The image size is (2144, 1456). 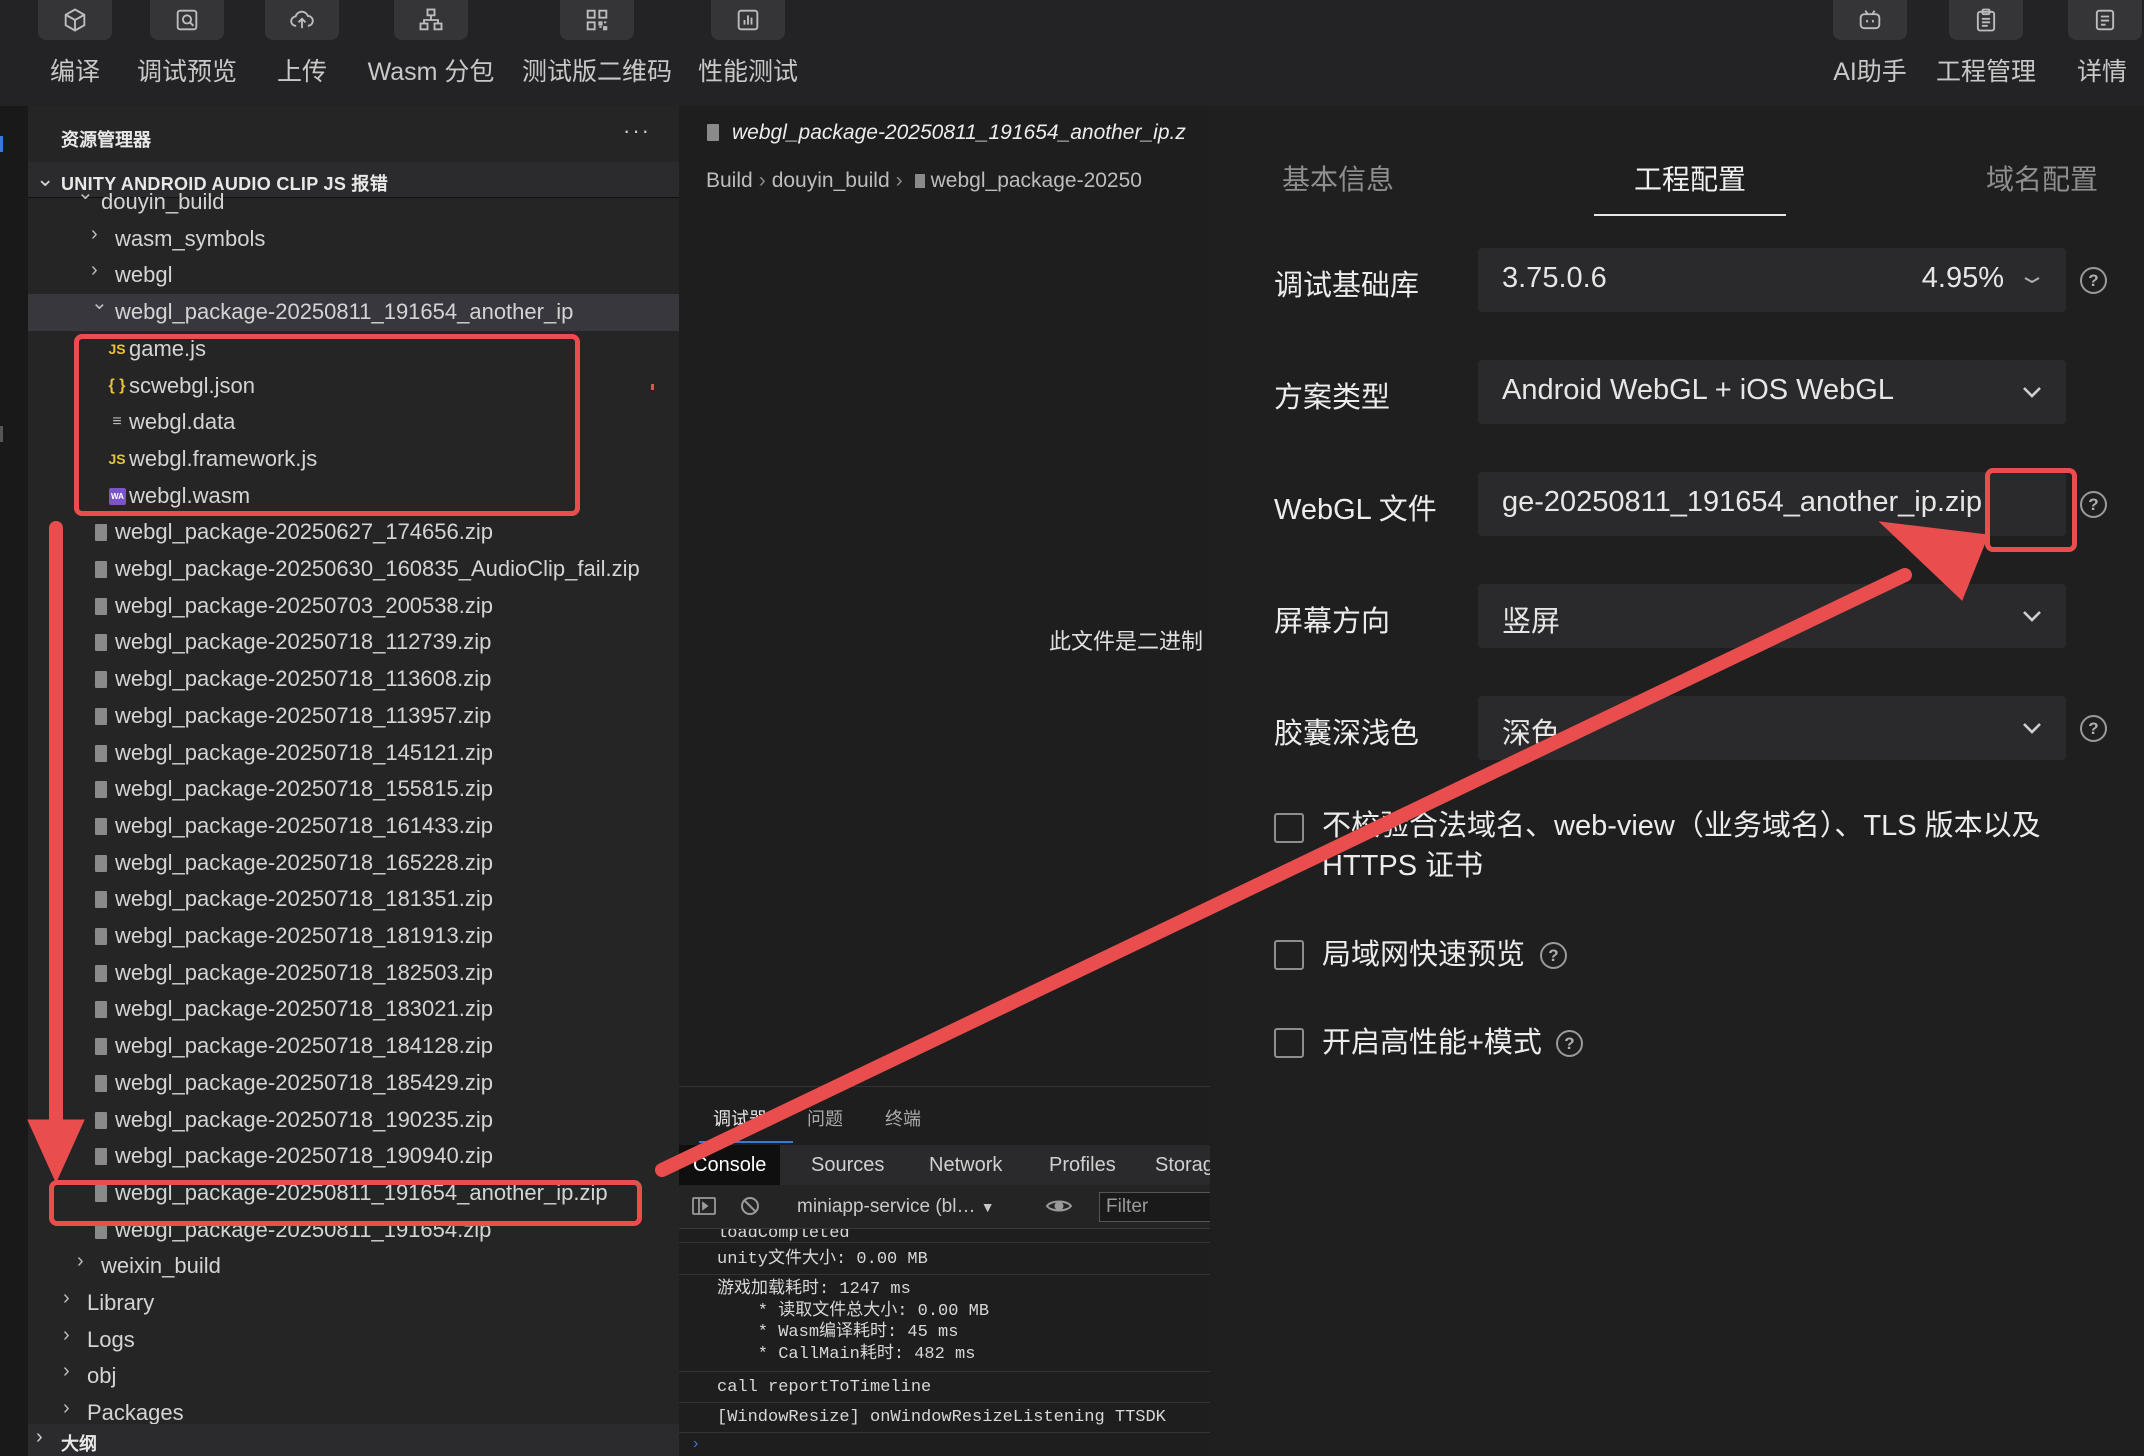 I want to click on tree-folder-item: › Library, so click(x=353, y=1303).